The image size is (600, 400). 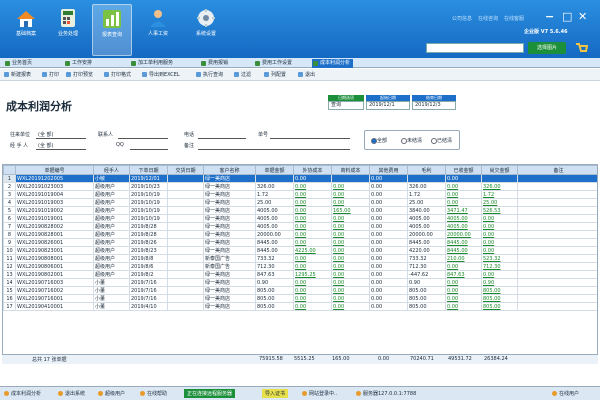 What do you see at coordinates (492, 267) in the screenshot?
I see `cell-link: 712.30` at bounding box center [492, 267].